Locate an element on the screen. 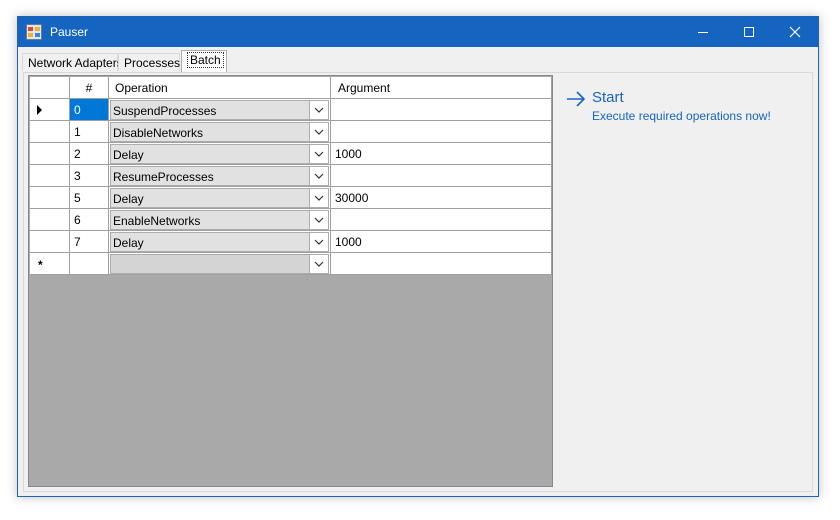 The image size is (840, 520). tab-batch: Batch is located at coordinates (204, 61).